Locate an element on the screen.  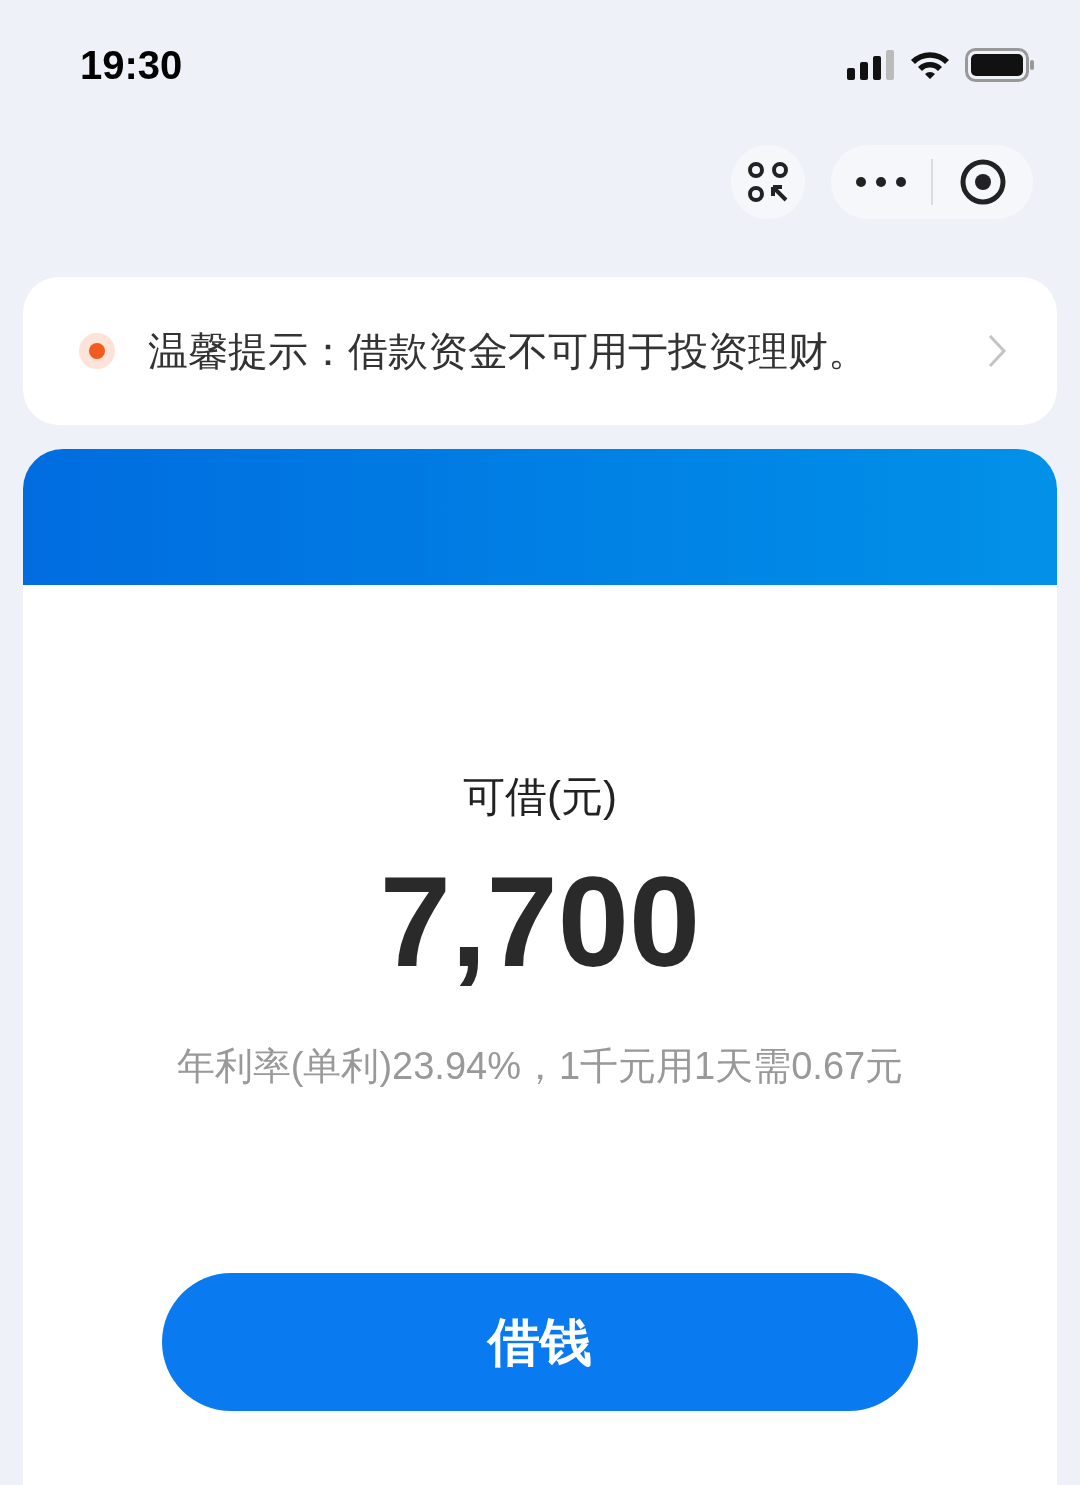
more-icon is located at coordinates (881, 182).